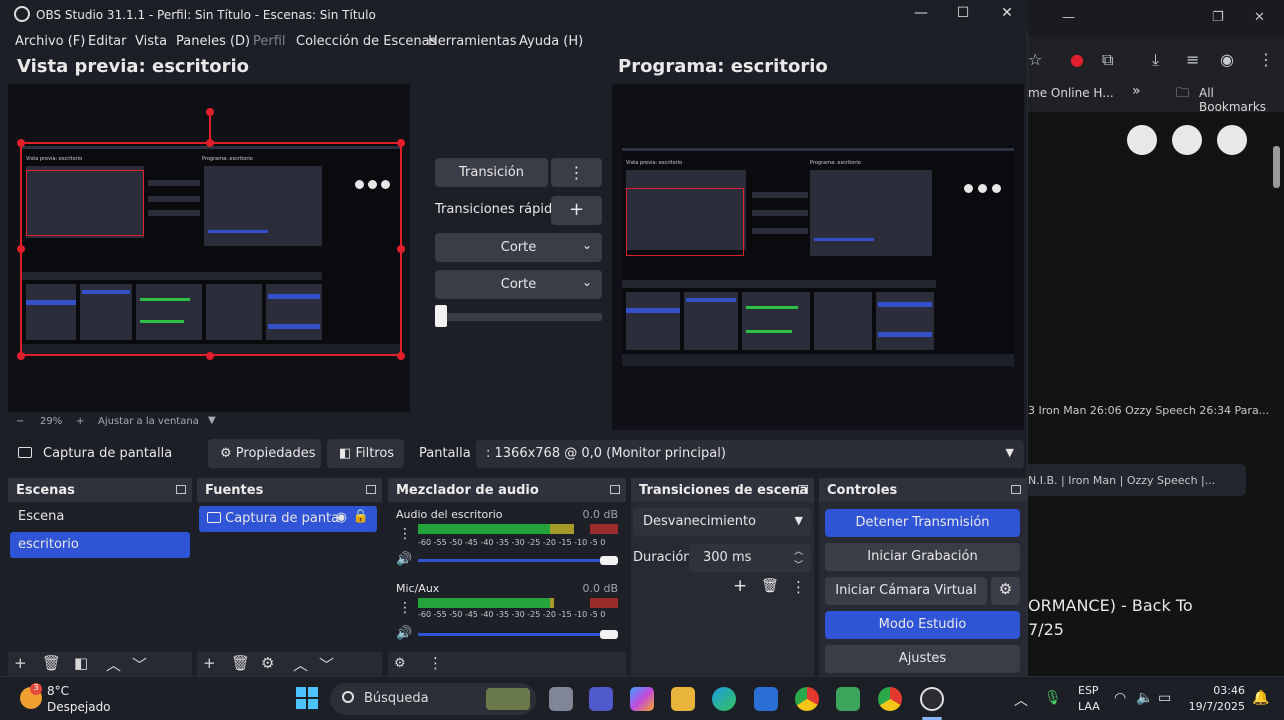 The image size is (1284, 720). I want to click on transition-menu-button: ⋮, so click(576, 172).